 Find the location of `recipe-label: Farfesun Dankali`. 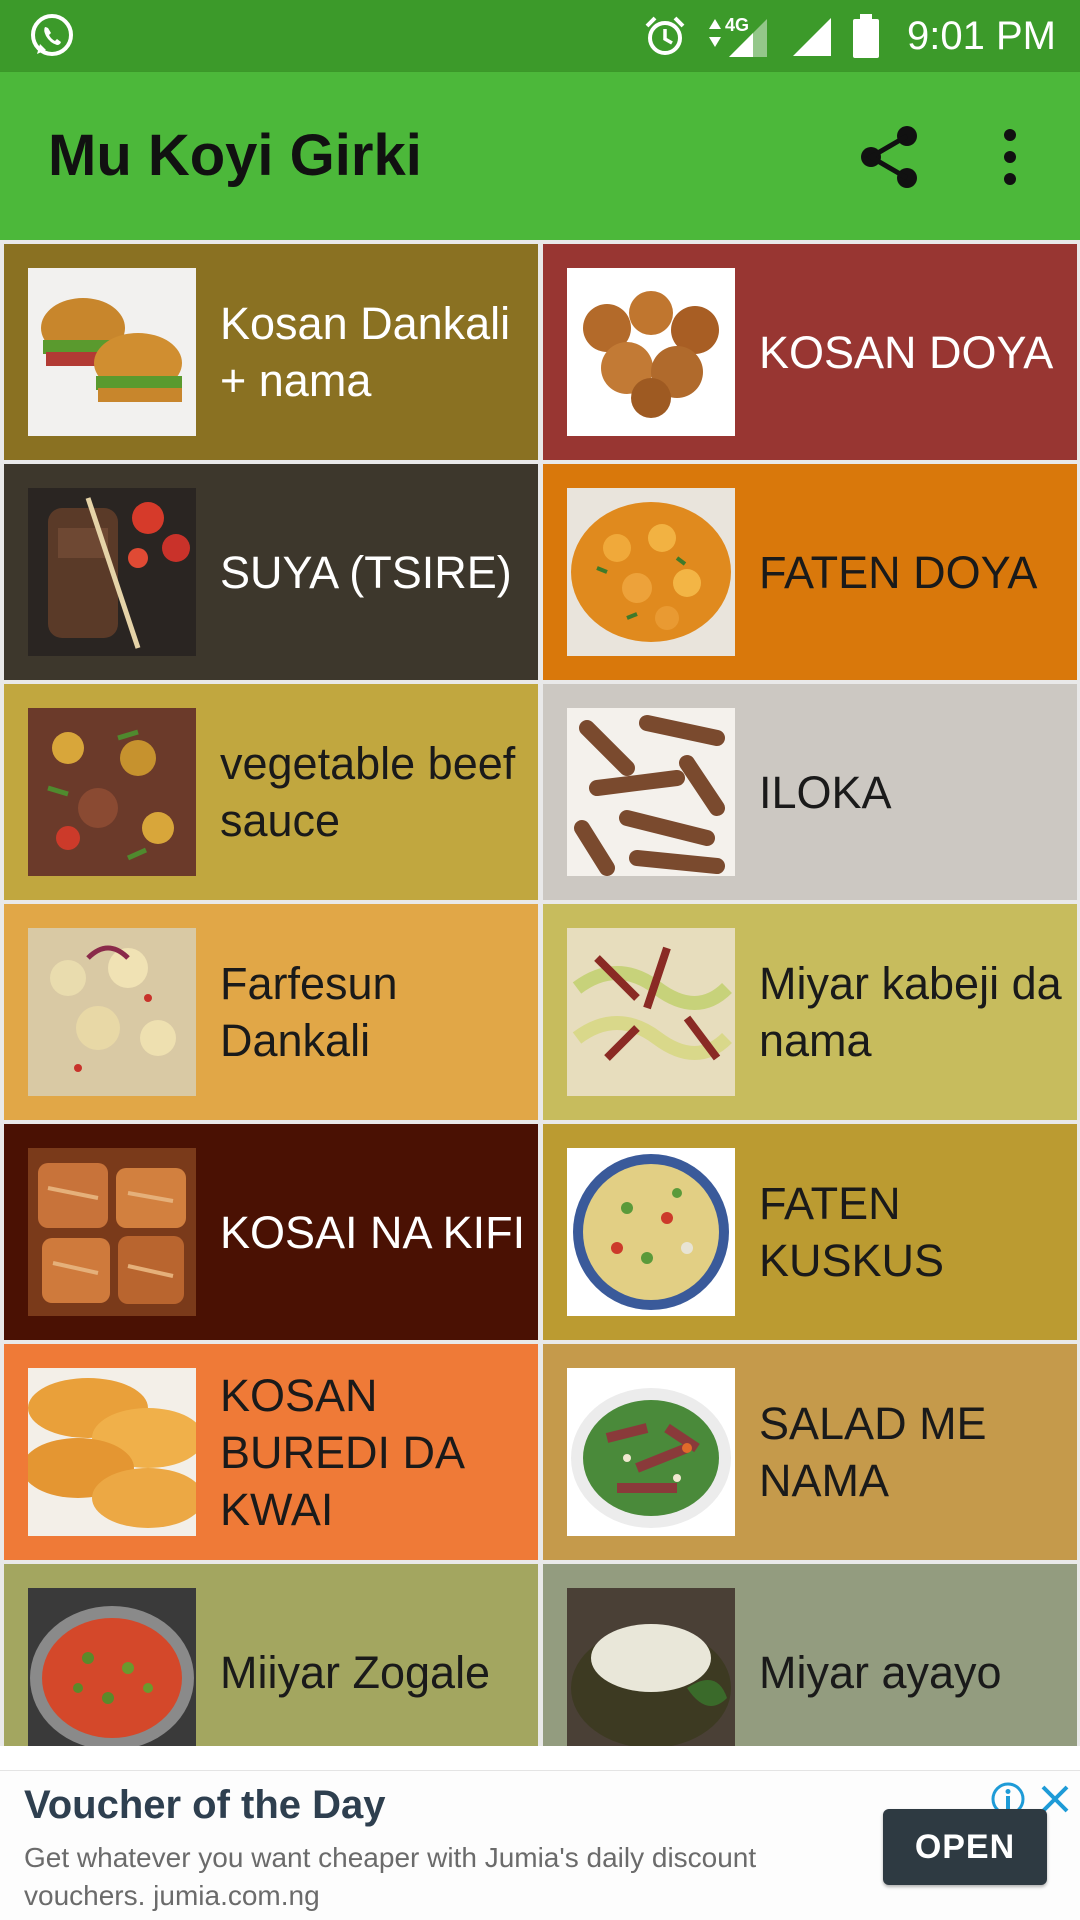

recipe-label: Farfesun Dankali is located at coordinates (309, 1012).